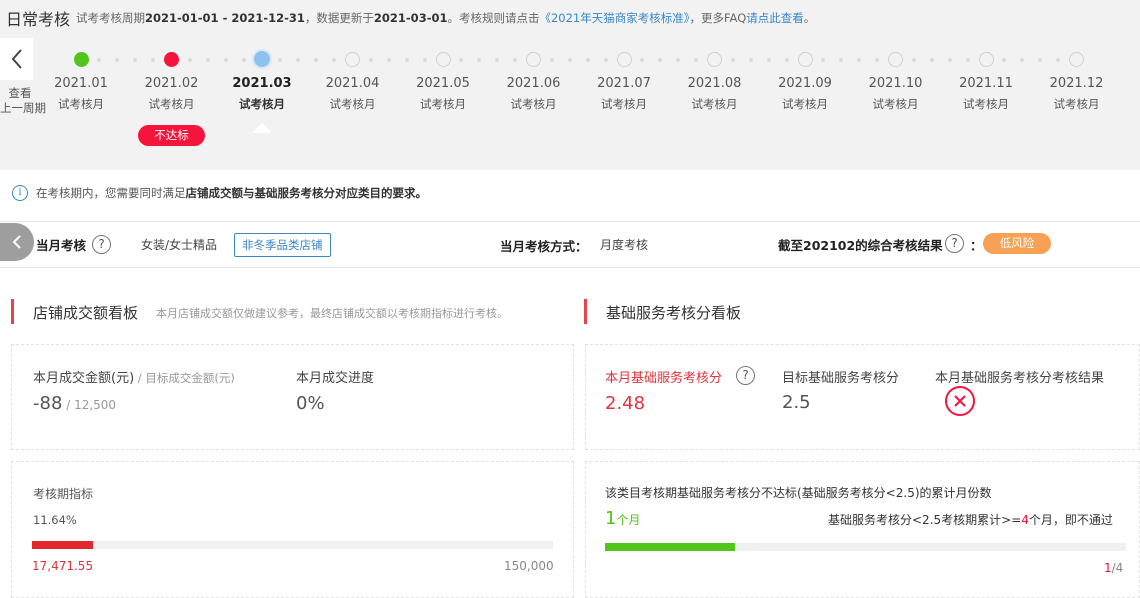  What do you see at coordinates (664, 378) in the screenshot?
I see `score-label: 本月基础服务考核分` at bounding box center [664, 378].